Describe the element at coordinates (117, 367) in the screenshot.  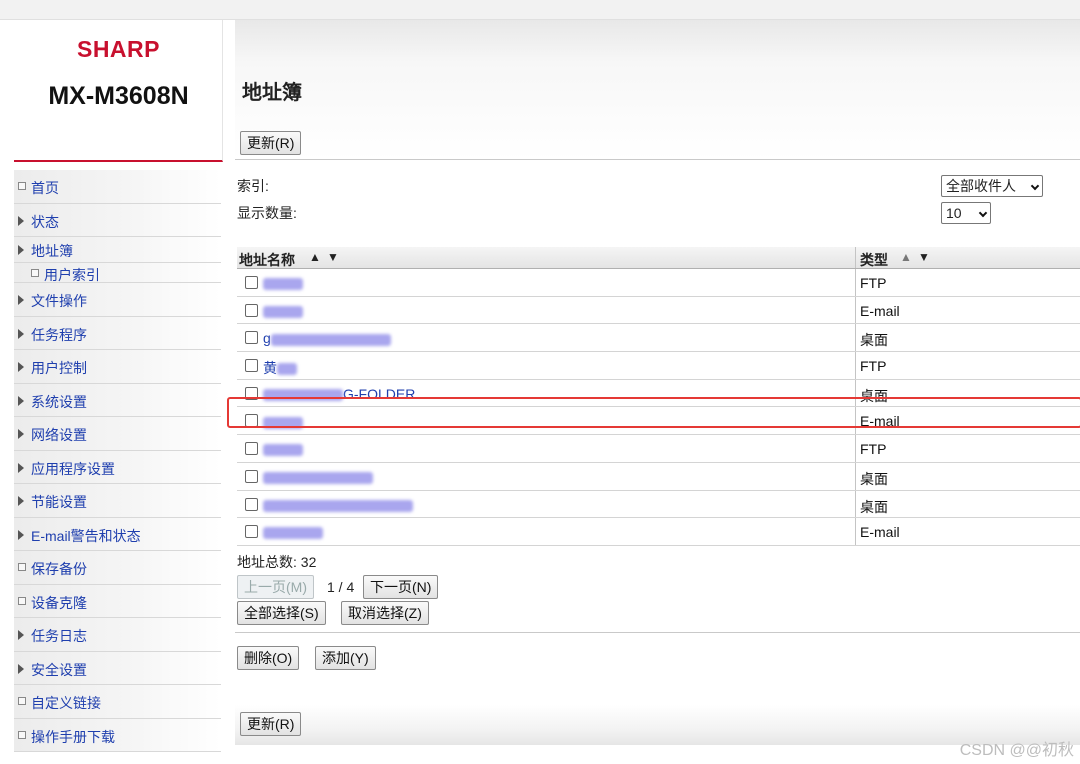
I see `sidebar-item: 用户控制` at that location.